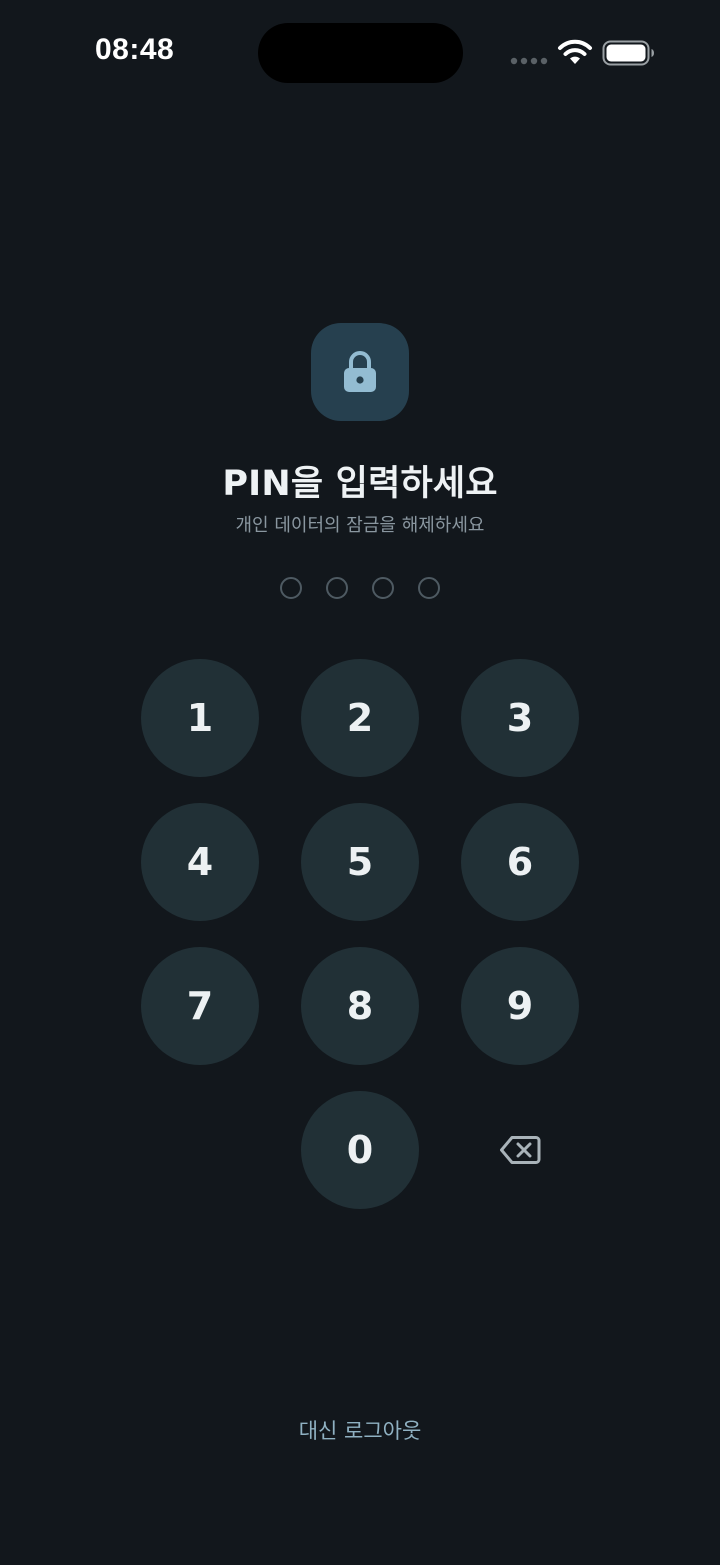 The image size is (720, 1565). What do you see at coordinates (628, 53) in the screenshot?
I see `battery-icon` at bounding box center [628, 53].